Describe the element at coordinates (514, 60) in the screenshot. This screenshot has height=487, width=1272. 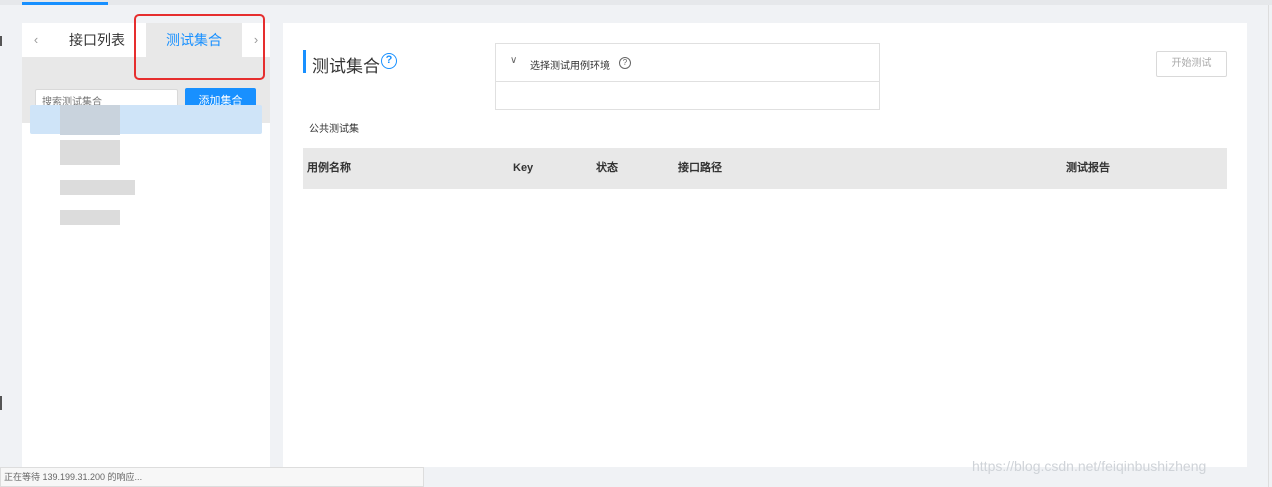
I see `chevron-down-icon: ∨` at that location.